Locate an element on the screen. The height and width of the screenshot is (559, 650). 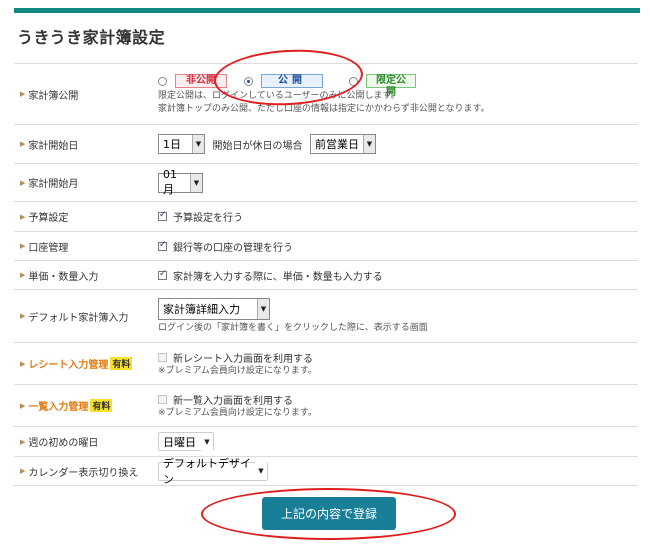
label-receipt: レシート入力管理 is located at coordinates (68, 365).